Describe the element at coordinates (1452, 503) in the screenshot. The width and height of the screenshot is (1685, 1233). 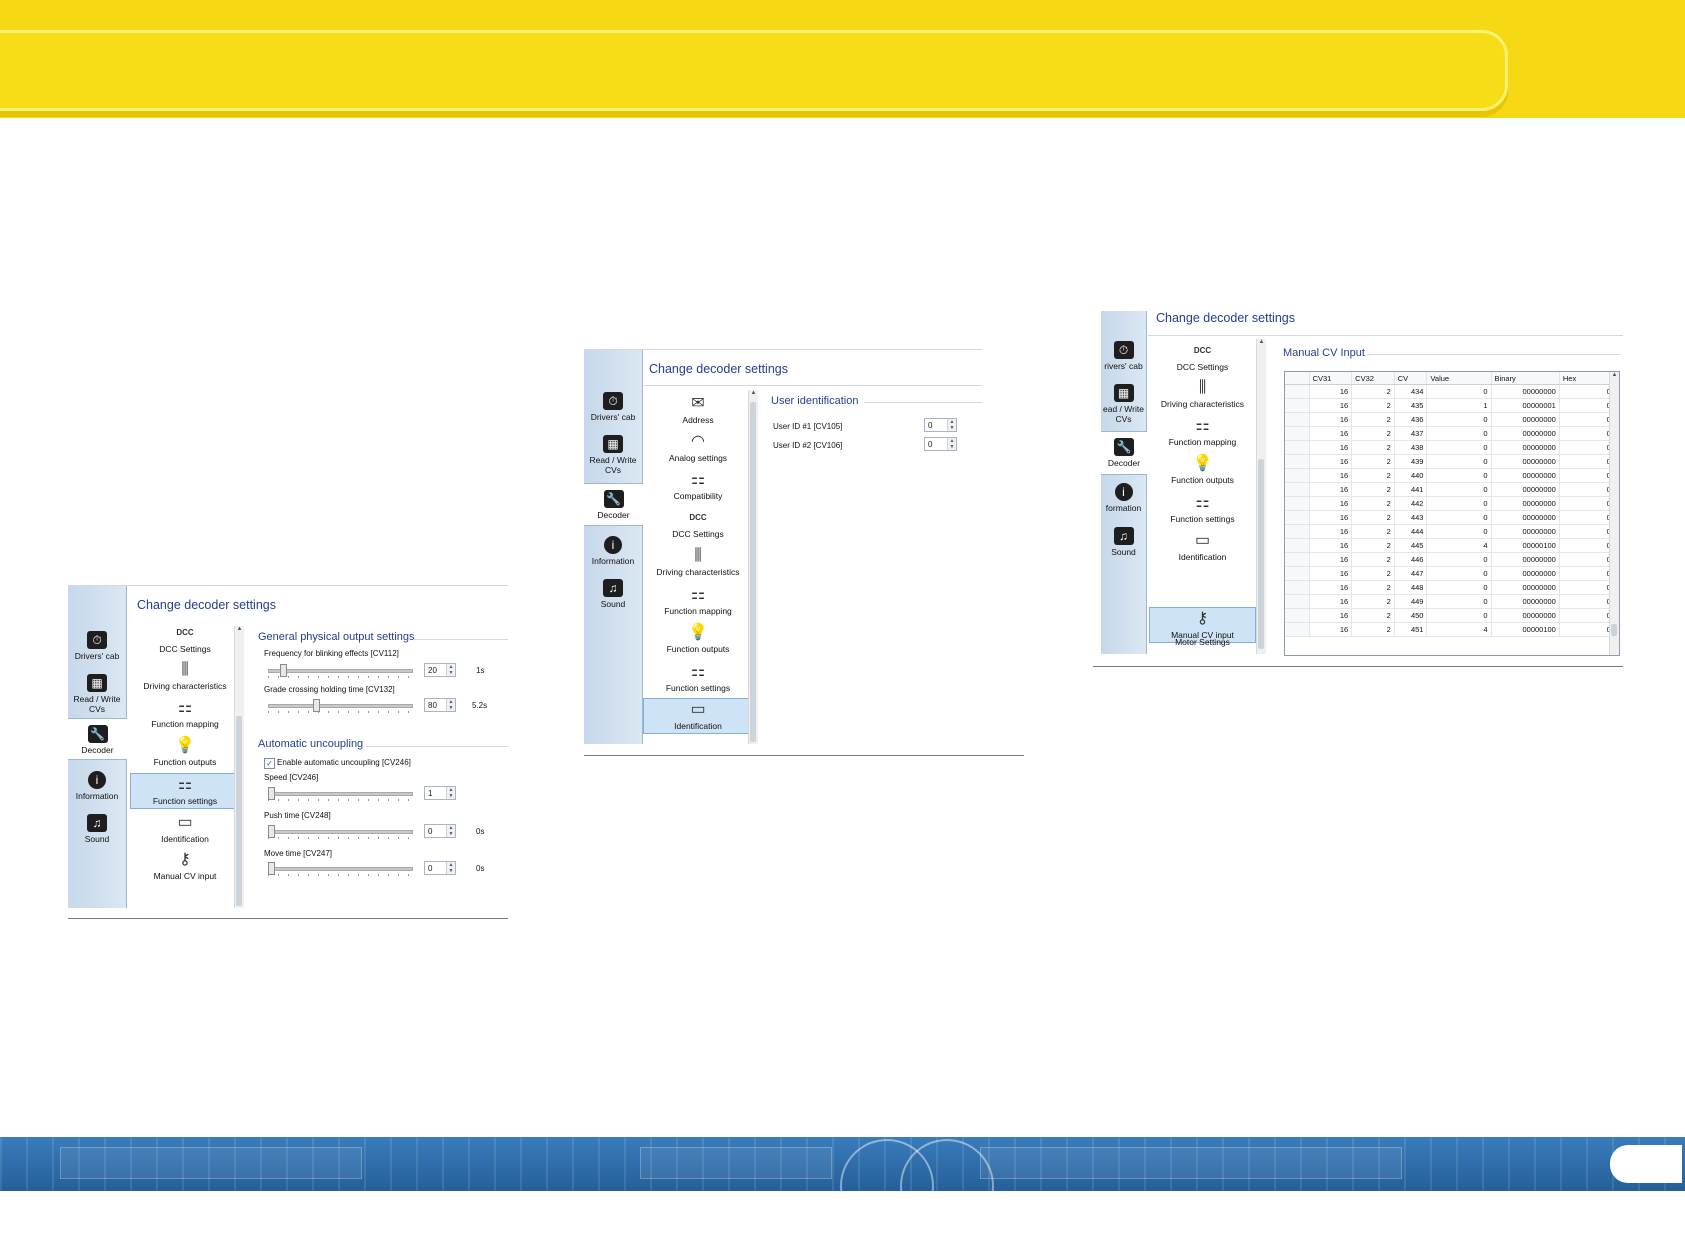
I see `table-row: 16244200000000000` at that location.